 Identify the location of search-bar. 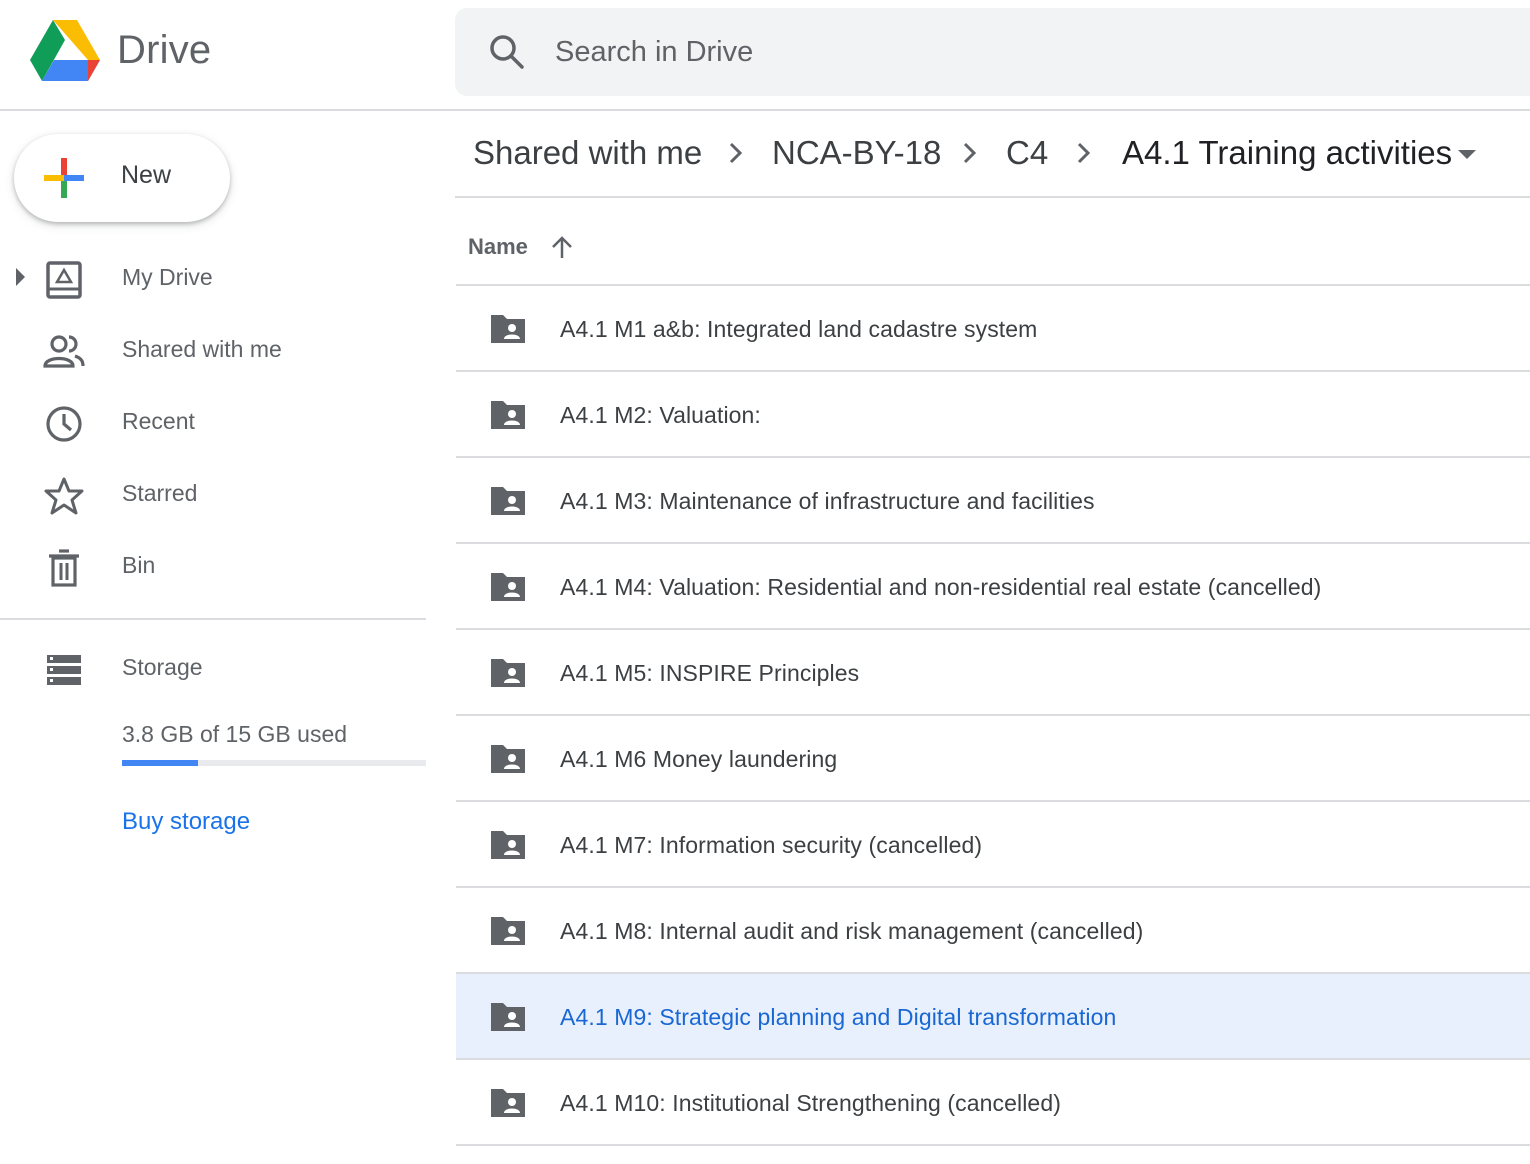
(992, 52).